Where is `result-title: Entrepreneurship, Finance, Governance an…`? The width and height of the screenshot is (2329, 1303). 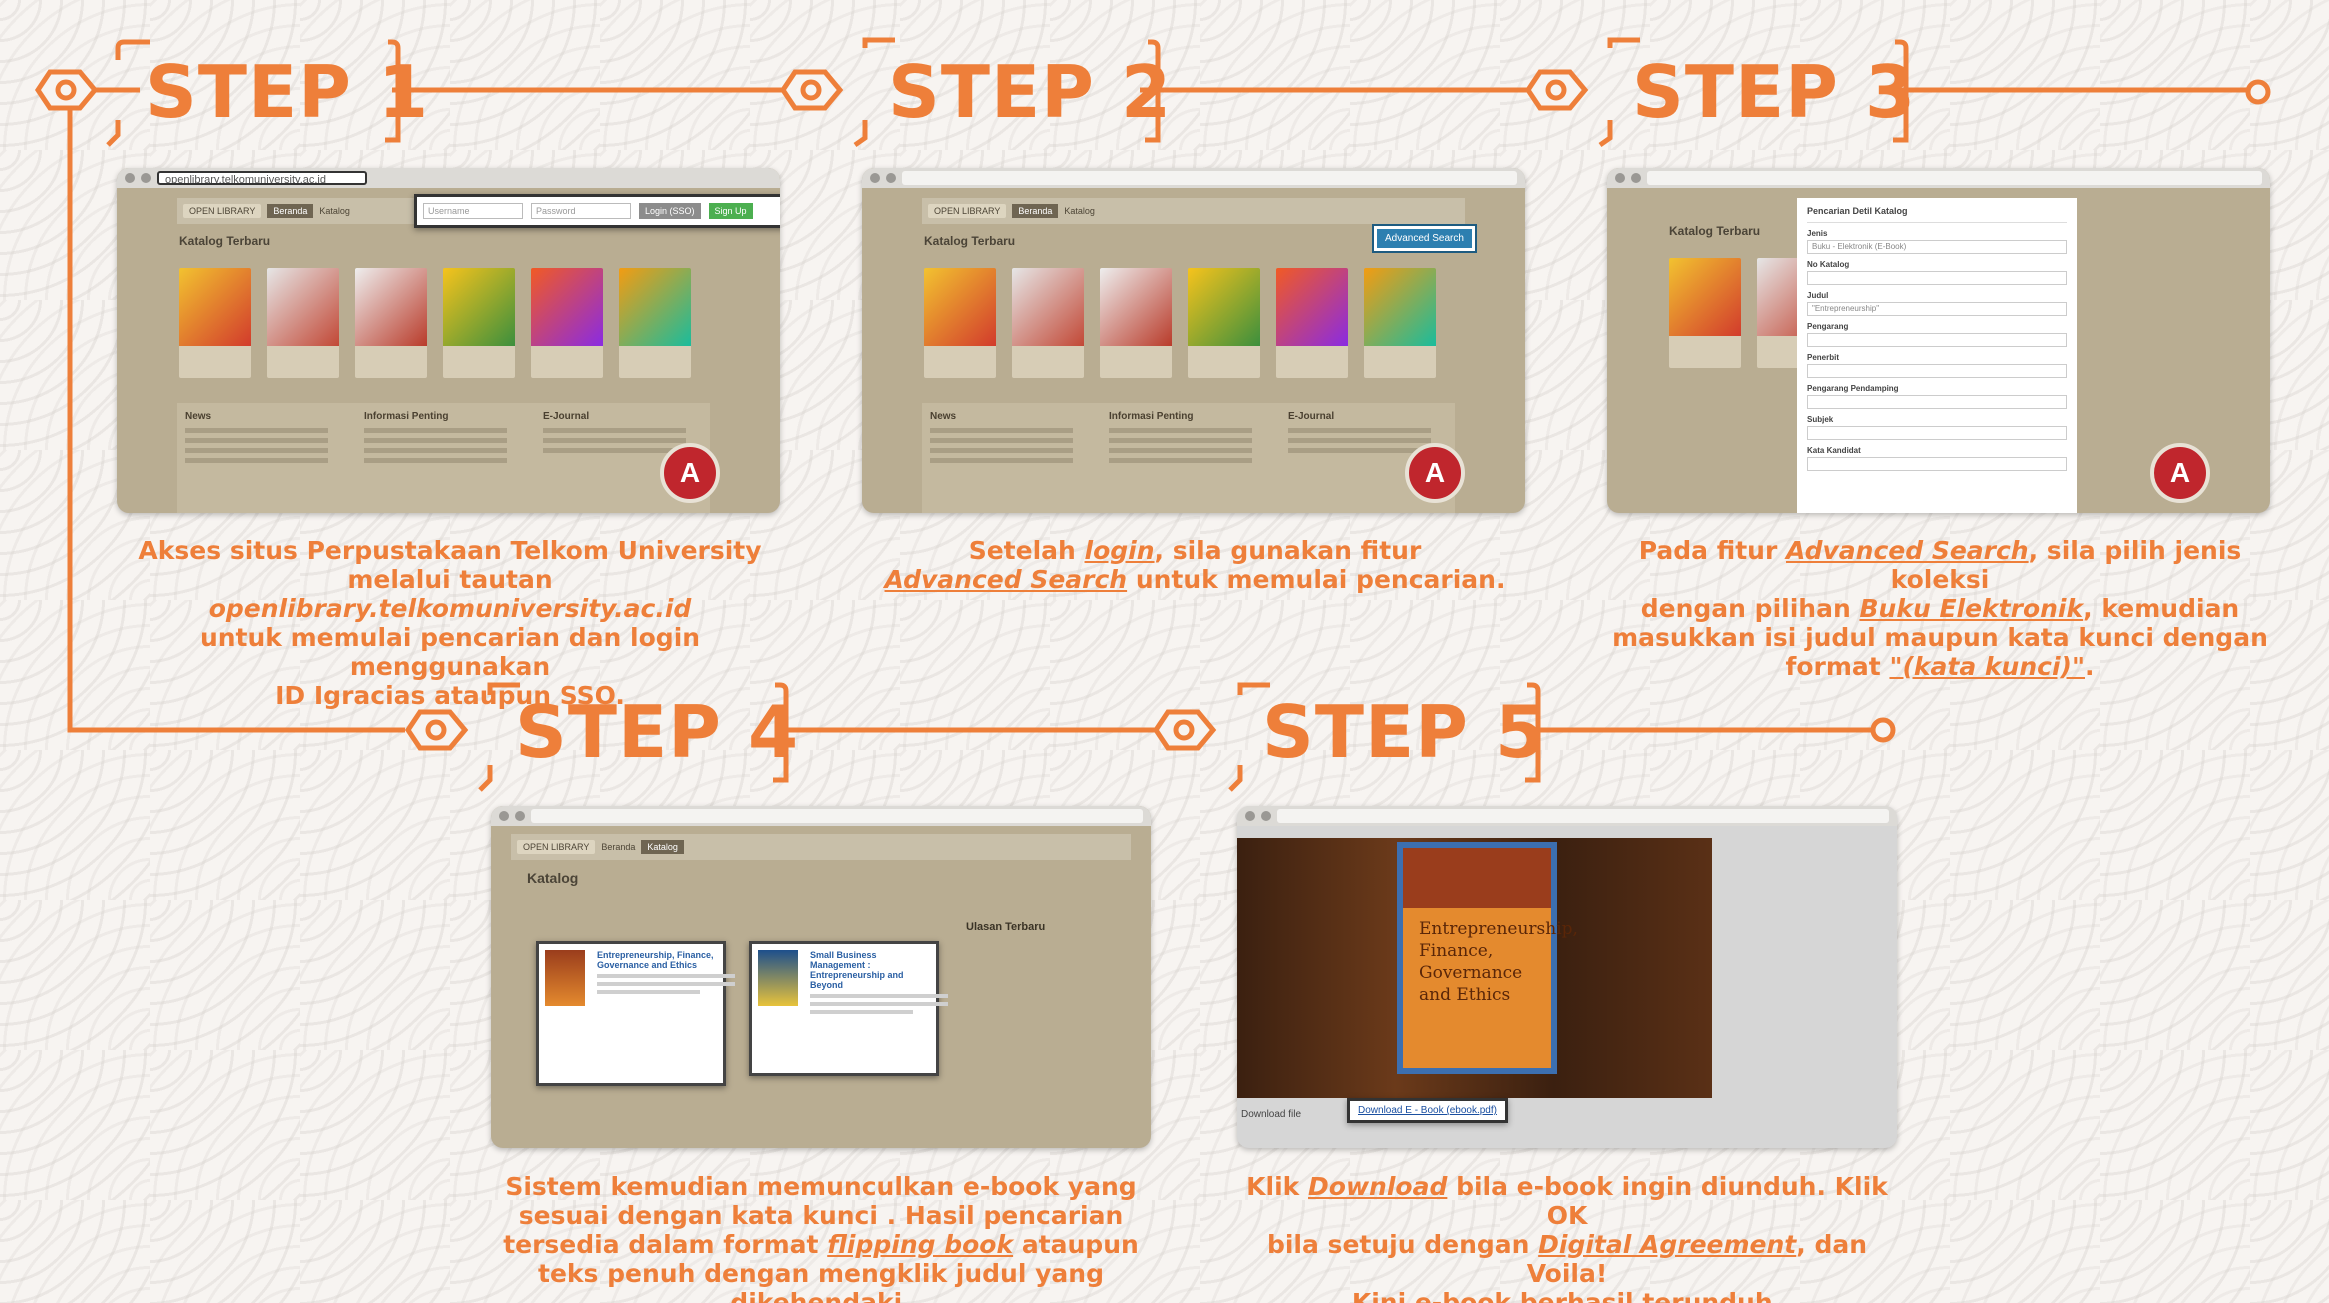
result-title: Entrepreneurship, Finance, Governance an… is located at coordinates (657, 960).